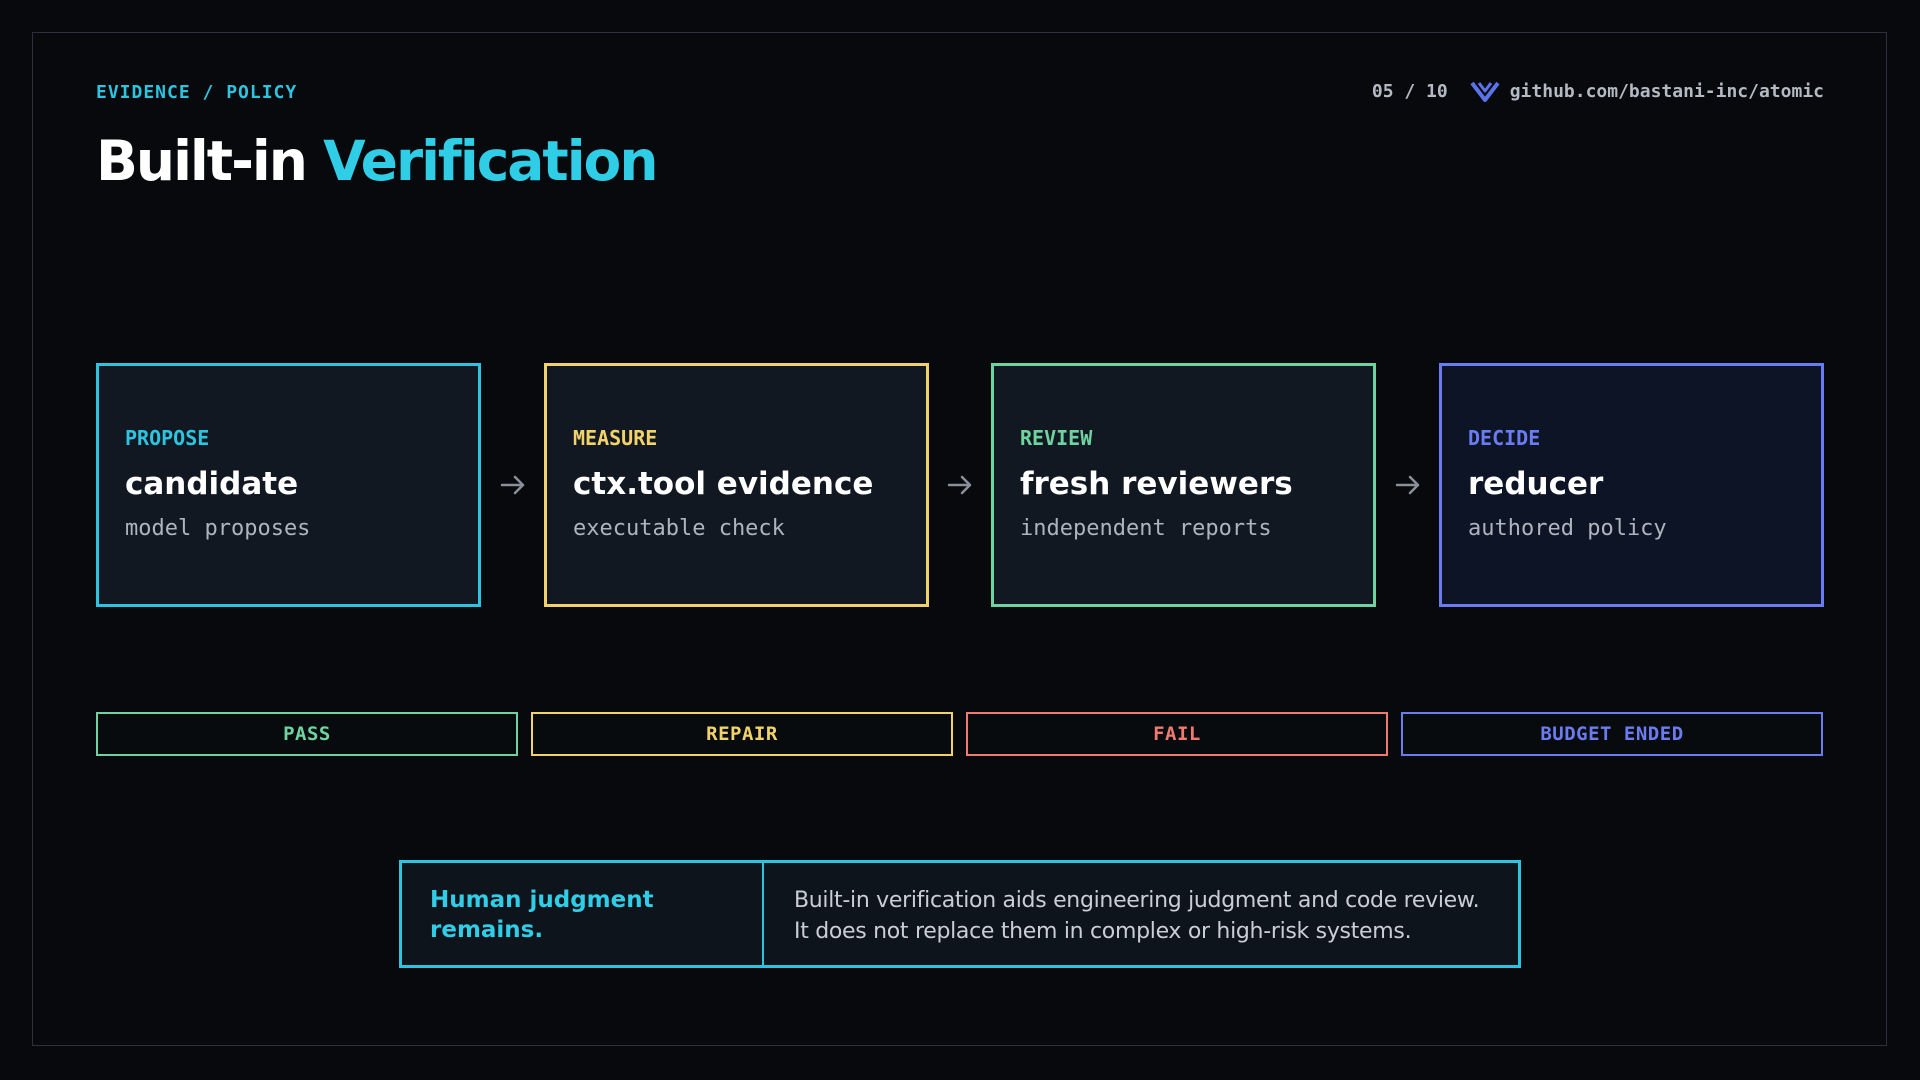 The height and width of the screenshot is (1080, 1920). Describe the element at coordinates (1177, 734) in the screenshot. I see `outcome-fail: FAIL` at that location.